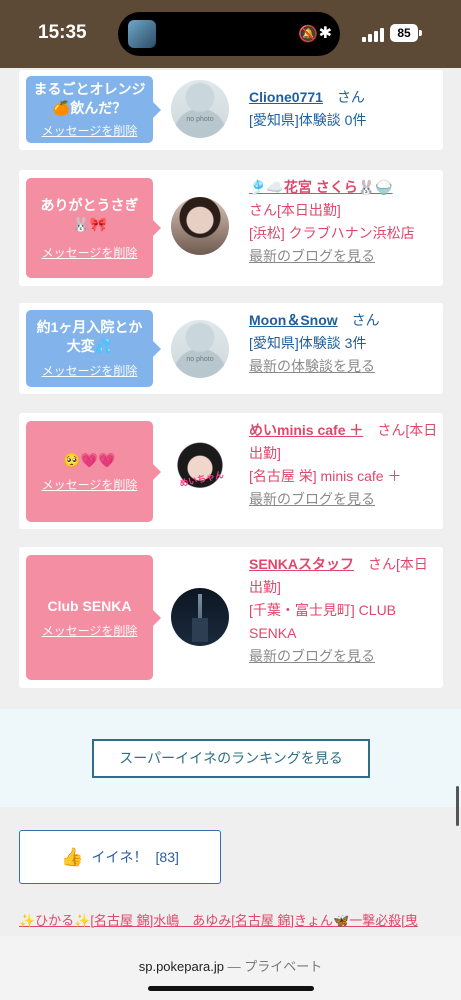  I want to click on bell-muted-icon: 🔕, so click(308, 34).